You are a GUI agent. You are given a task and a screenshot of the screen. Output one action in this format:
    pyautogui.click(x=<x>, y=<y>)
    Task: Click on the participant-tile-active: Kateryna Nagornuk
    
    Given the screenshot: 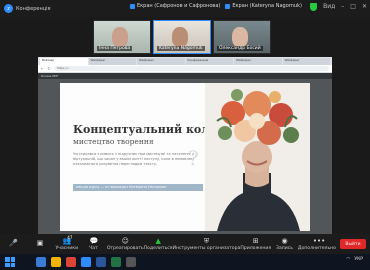 What is the action you would take?
    pyautogui.click(x=182, y=37)
    